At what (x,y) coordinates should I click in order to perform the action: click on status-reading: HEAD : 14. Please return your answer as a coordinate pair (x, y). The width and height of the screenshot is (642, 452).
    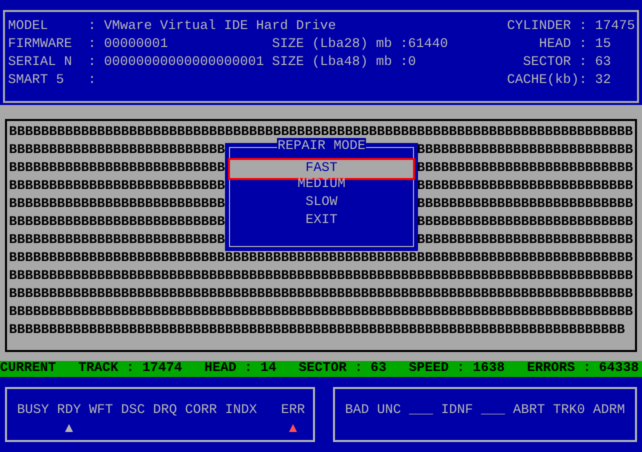
    Looking at the image, I should click on (240, 369).